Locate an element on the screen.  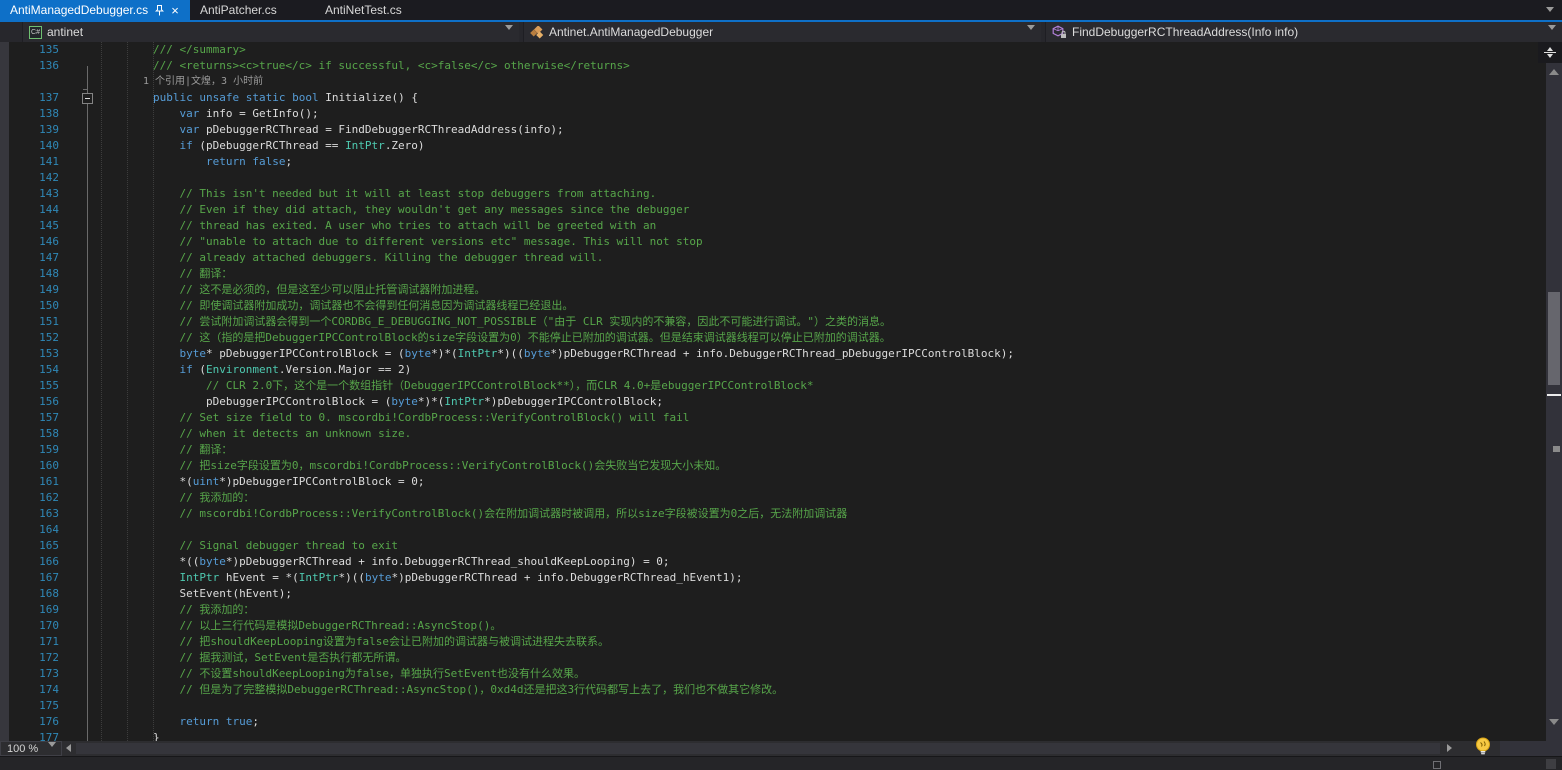
code-line: 165 // Signal debugger thread to exit is located at coordinates (773, 546).